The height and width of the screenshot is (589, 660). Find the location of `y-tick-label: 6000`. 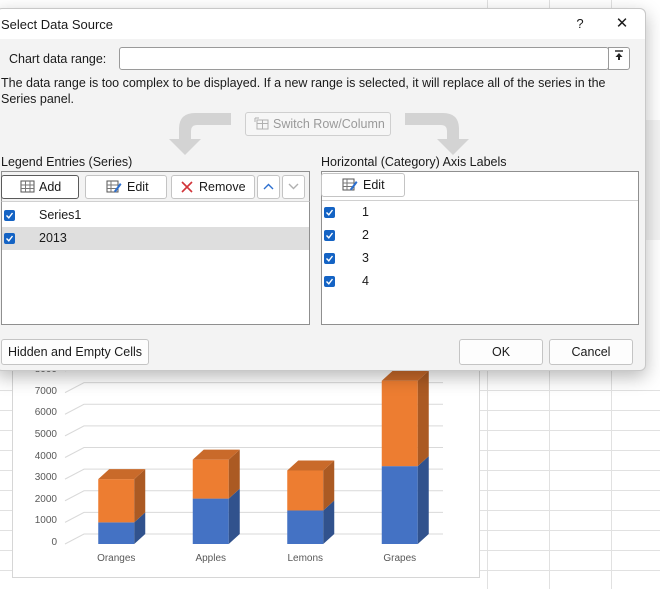

y-tick-label: 6000 is located at coordinates (45, 413).